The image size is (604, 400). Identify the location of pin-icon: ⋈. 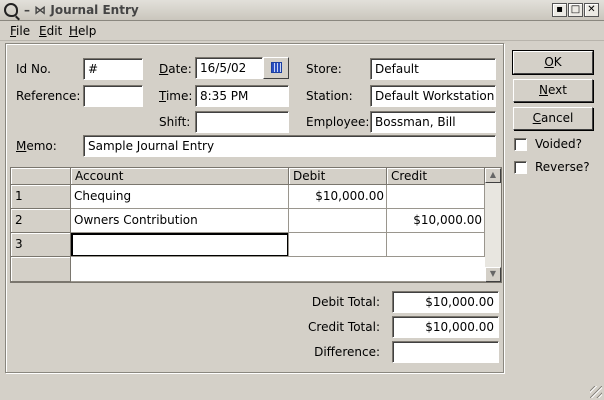
(40, 10).